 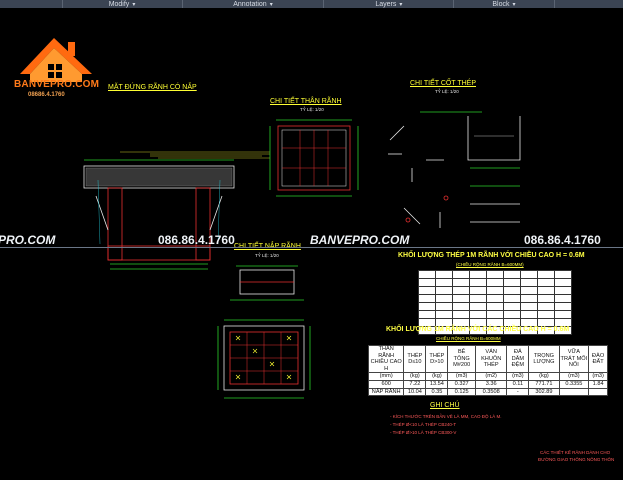 What do you see at coordinates (491, 384) in the screenshot?
I see `table-cell: 3.36` at bounding box center [491, 384].